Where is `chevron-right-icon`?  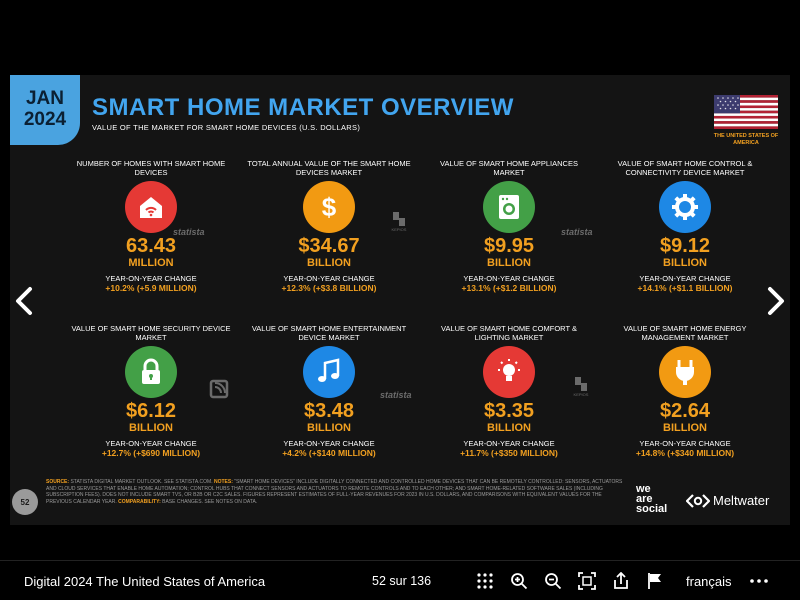
chevron-right-icon is located at coordinates (776, 301).